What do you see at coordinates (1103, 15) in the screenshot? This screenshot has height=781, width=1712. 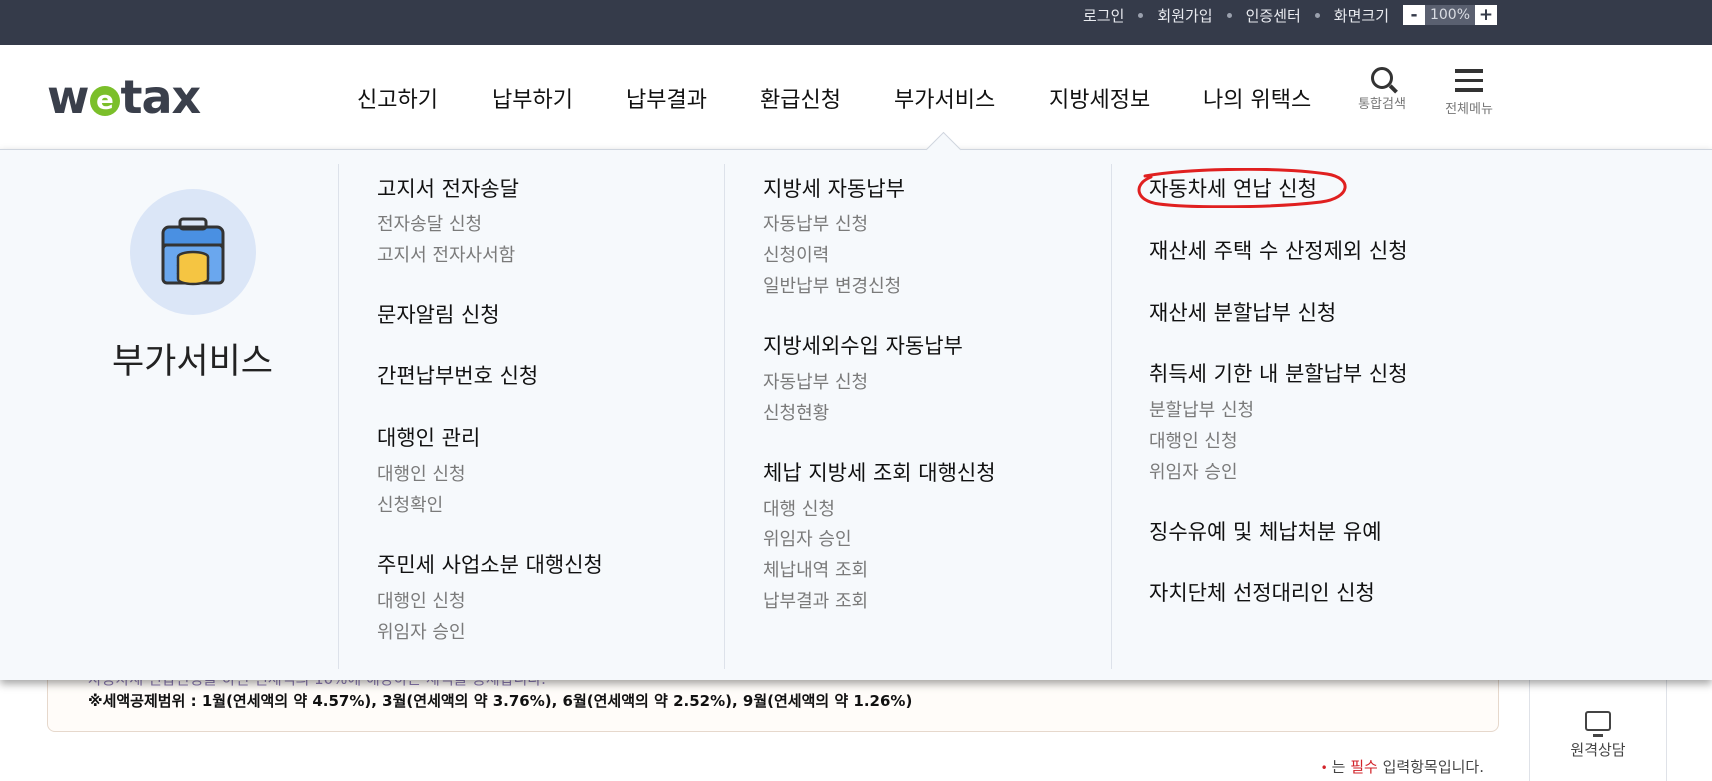 I see `login-link: 로그인` at bounding box center [1103, 15].